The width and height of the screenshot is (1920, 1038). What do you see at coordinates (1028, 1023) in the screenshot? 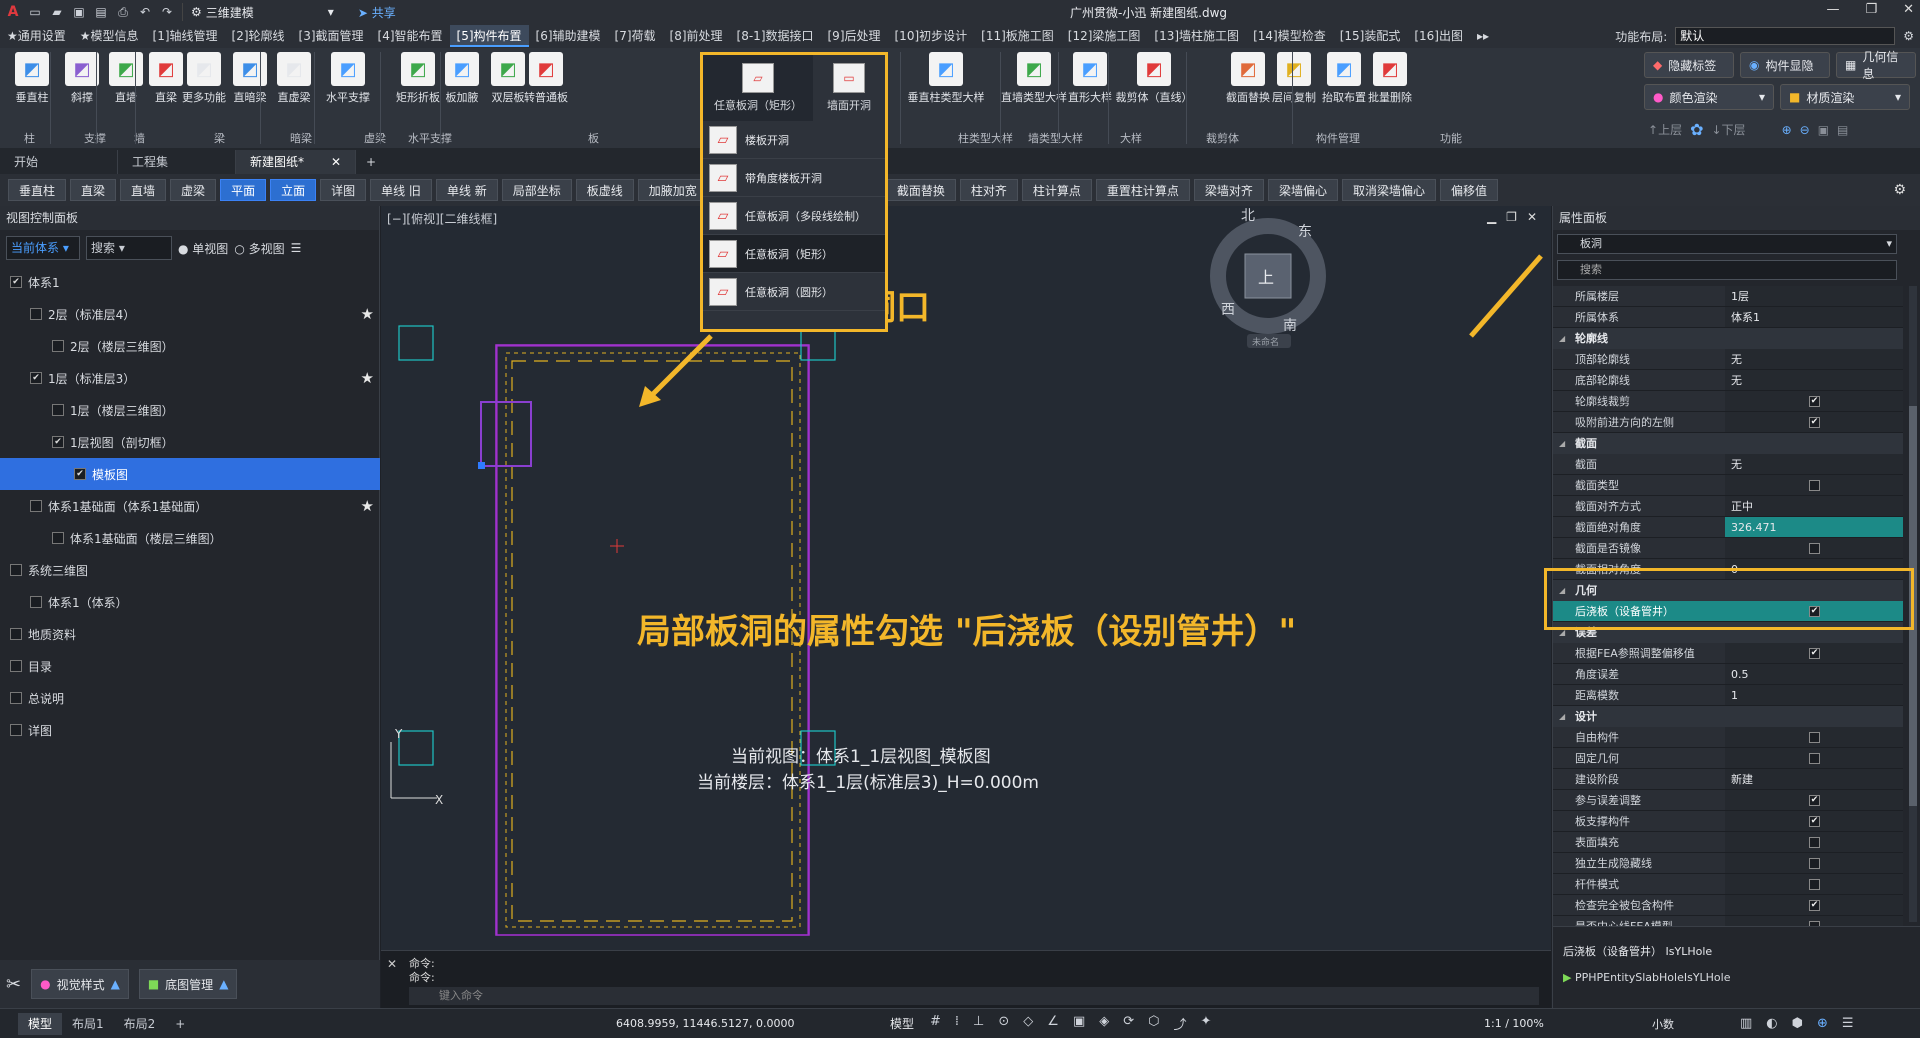
I see `osnap-icon: ◇` at bounding box center [1028, 1023].